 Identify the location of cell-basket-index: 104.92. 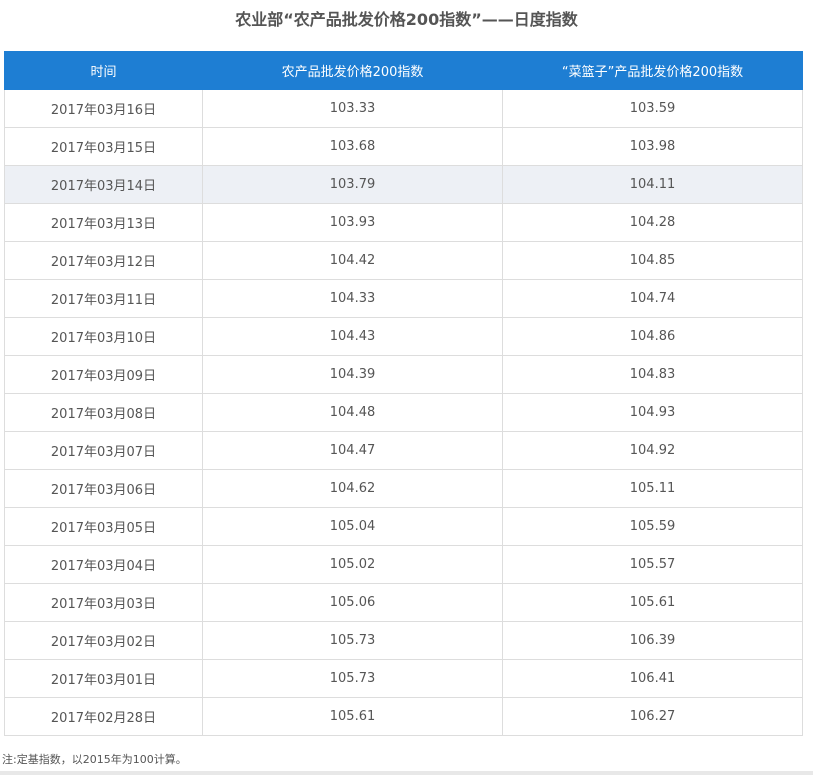
(652, 450).